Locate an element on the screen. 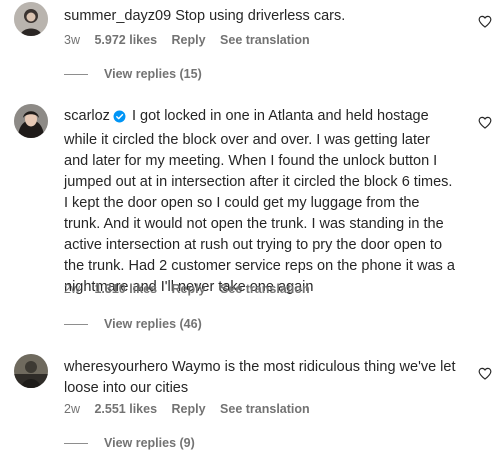  verified-badge-icon is located at coordinates (119, 119).